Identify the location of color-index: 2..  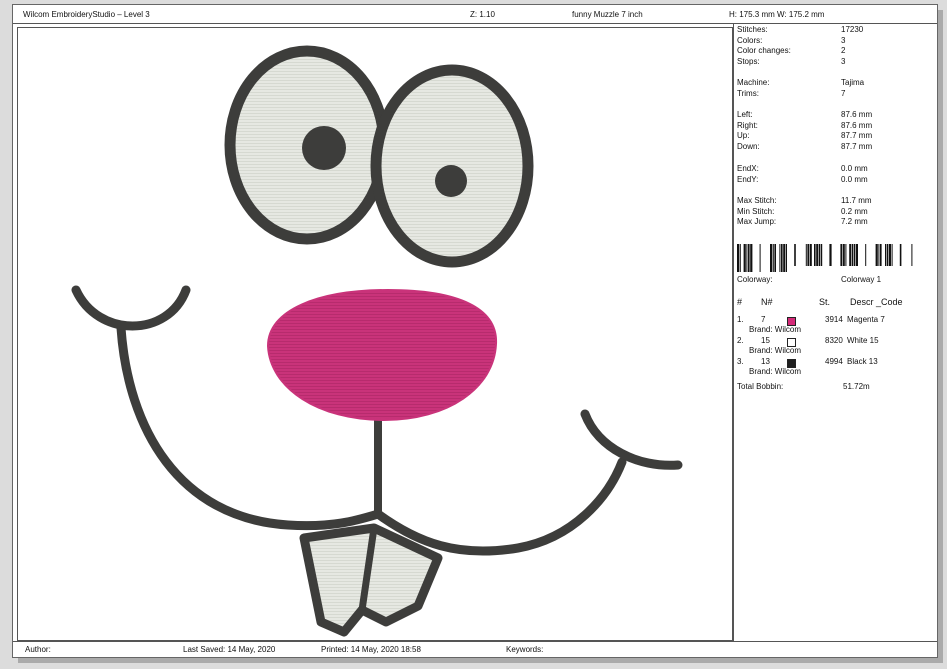
(740, 340).